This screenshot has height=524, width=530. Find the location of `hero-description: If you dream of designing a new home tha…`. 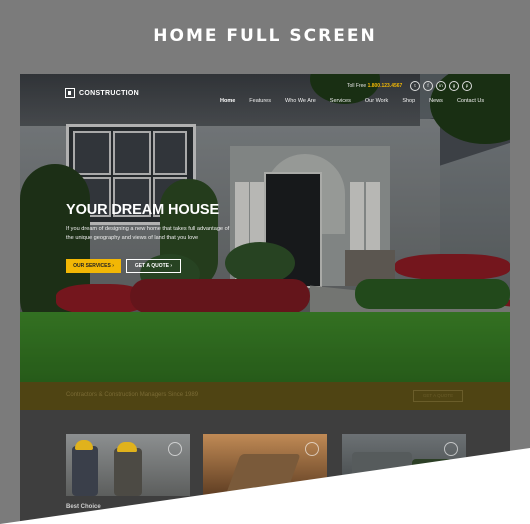

hero-description: If you dream of designing a new home tha… is located at coordinates (148, 233).